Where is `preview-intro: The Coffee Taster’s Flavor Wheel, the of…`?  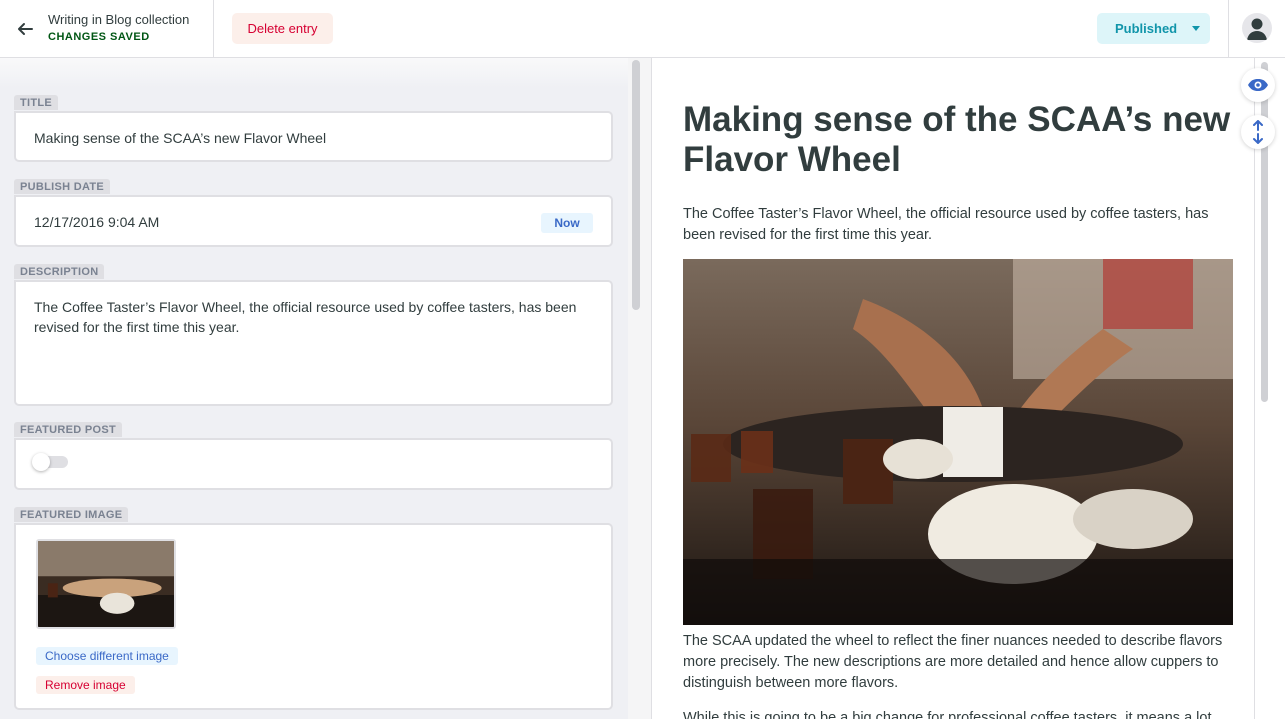
preview-intro: The Coffee Taster’s Flavor Wheel, the of… is located at coordinates (946, 224).